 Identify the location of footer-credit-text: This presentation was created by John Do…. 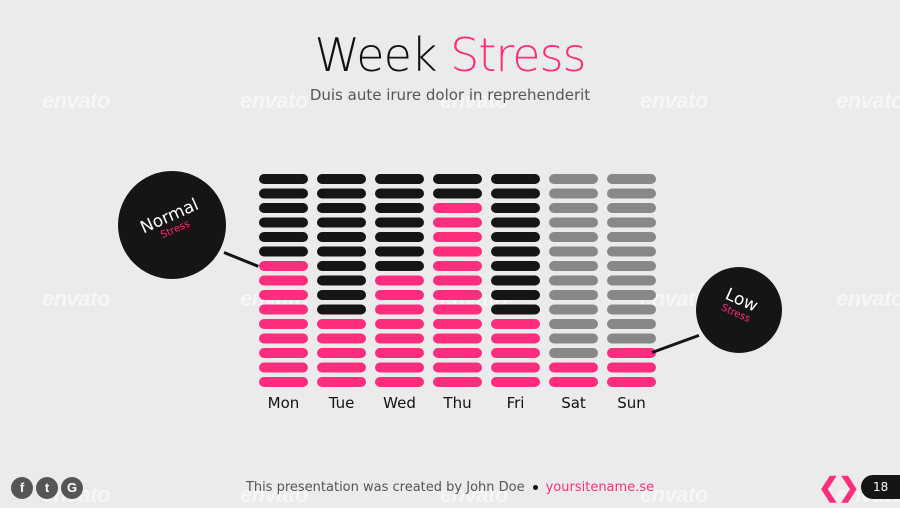
(385, 487).